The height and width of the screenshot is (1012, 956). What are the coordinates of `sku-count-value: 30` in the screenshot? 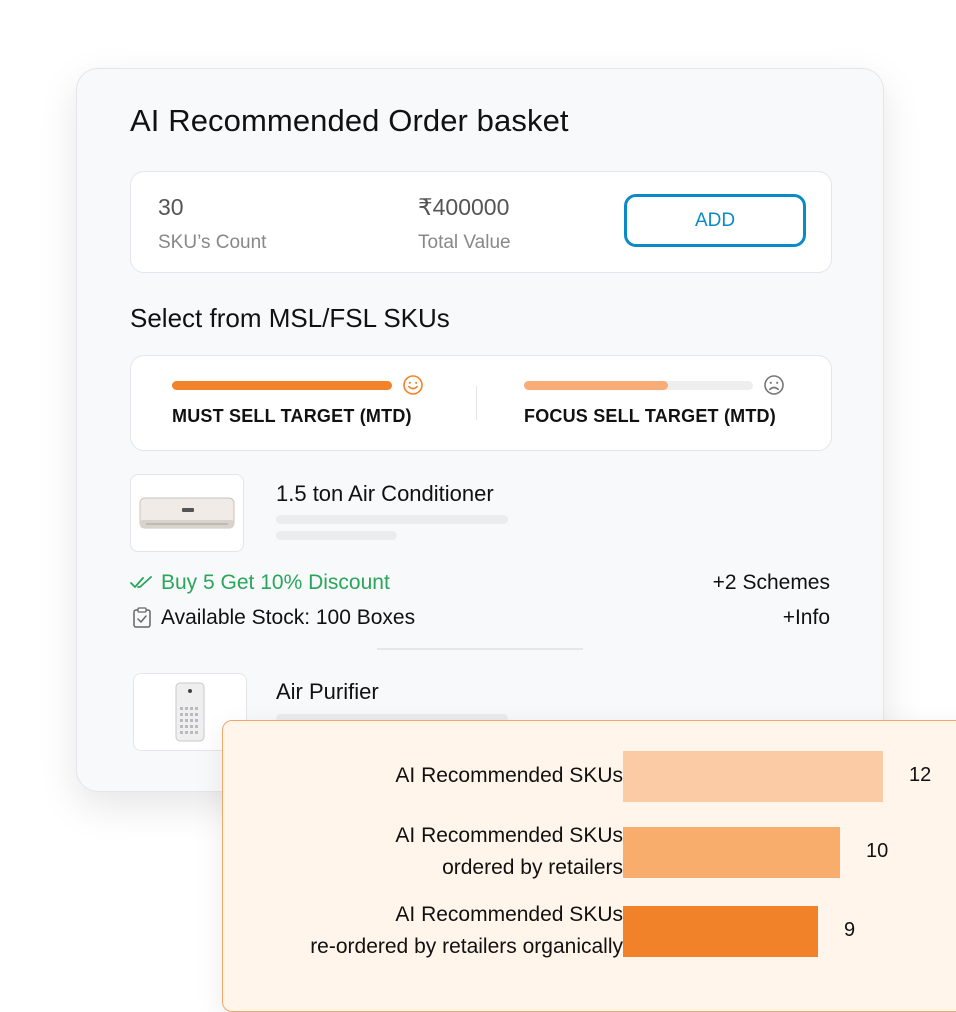 It's located at (171, 207).